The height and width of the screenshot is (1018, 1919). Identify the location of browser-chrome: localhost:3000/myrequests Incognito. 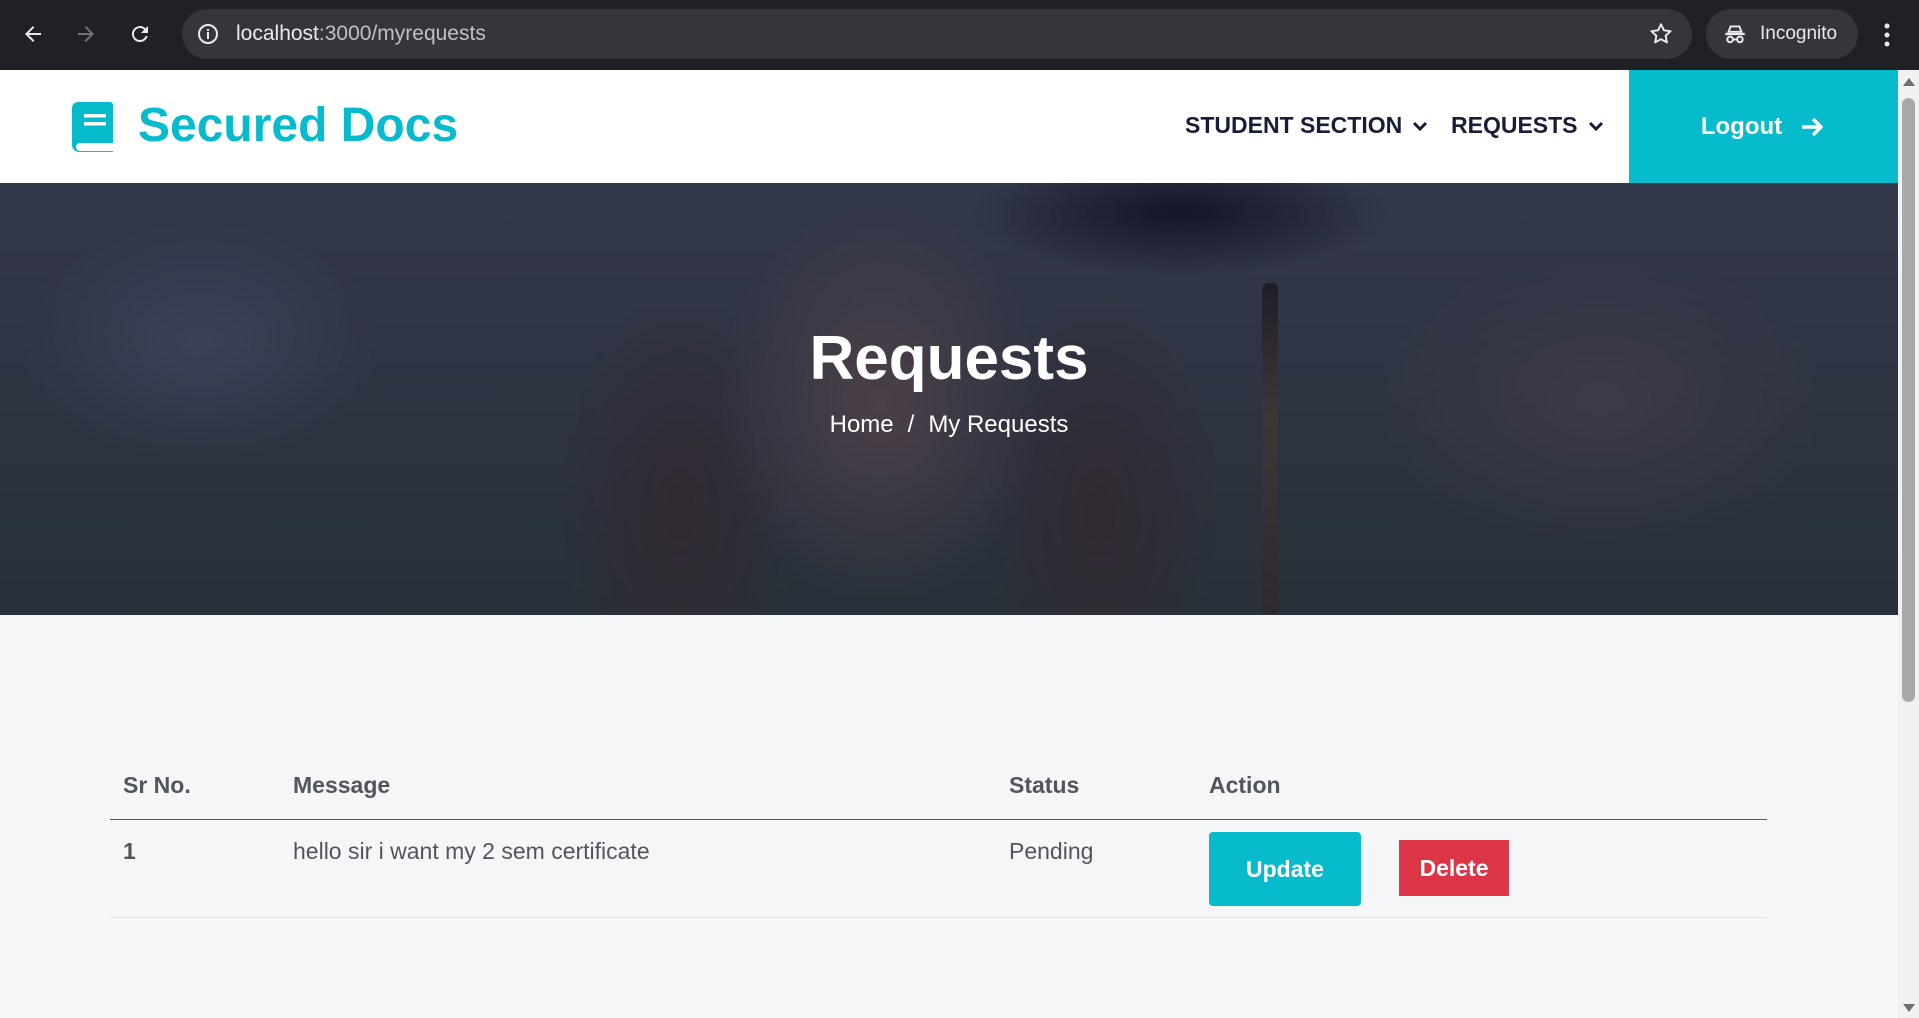
(959, 35).